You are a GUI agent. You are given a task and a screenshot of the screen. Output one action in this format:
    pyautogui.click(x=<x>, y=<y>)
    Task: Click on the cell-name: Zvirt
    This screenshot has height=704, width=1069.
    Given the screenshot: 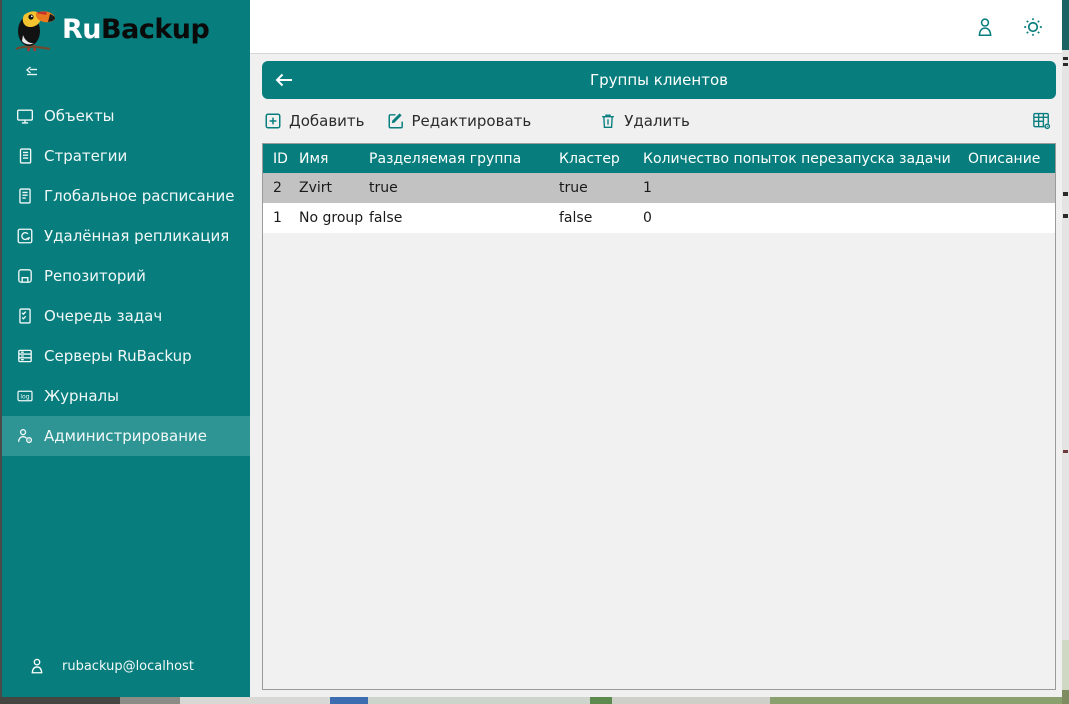 What is the action you would take?
    pyautogui.click(x=316, y=188)
    